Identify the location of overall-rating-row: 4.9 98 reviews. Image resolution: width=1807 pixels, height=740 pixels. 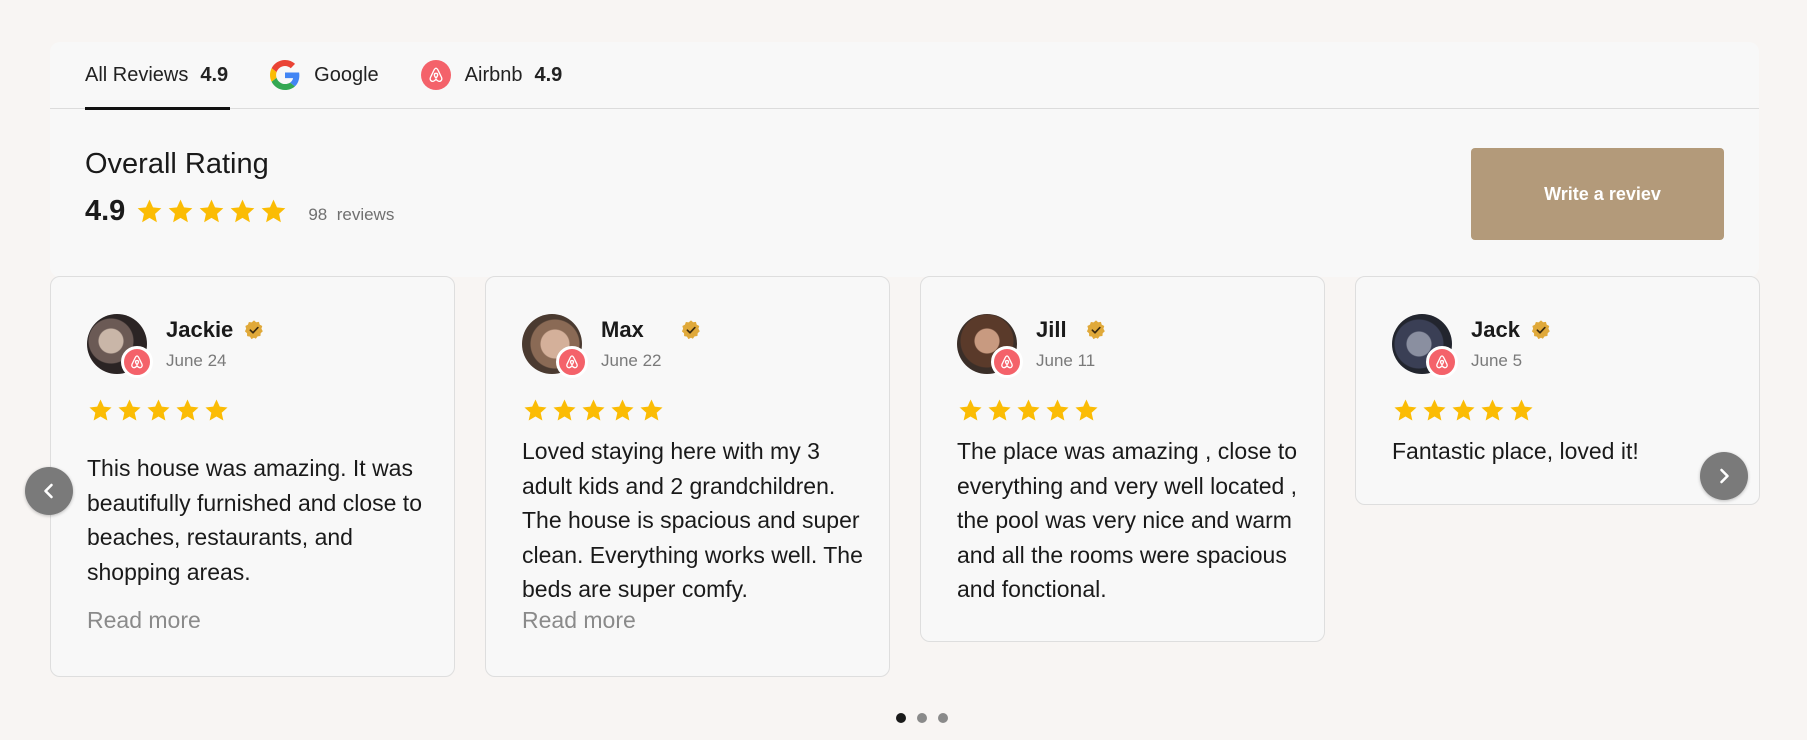
(239, 211).